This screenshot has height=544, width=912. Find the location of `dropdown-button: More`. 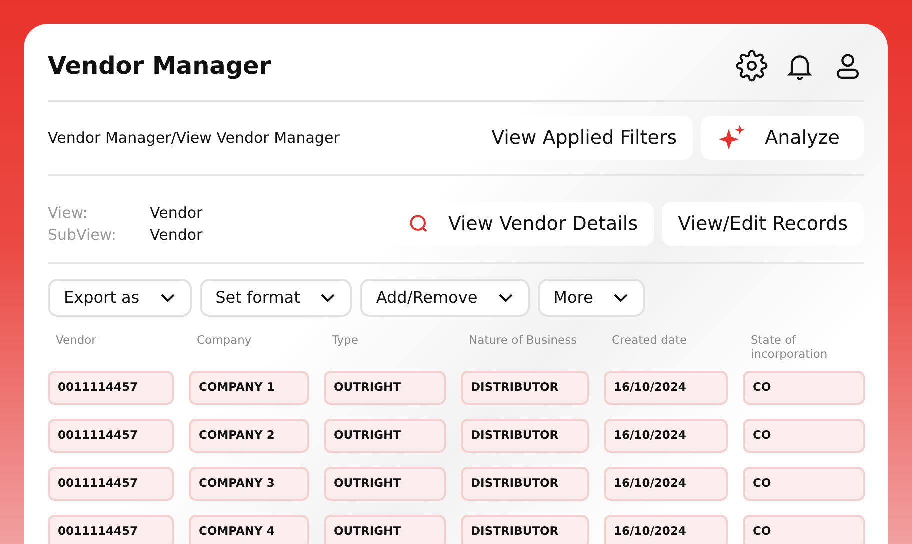

dropdown-button: More is located at coordinates (592, 298).